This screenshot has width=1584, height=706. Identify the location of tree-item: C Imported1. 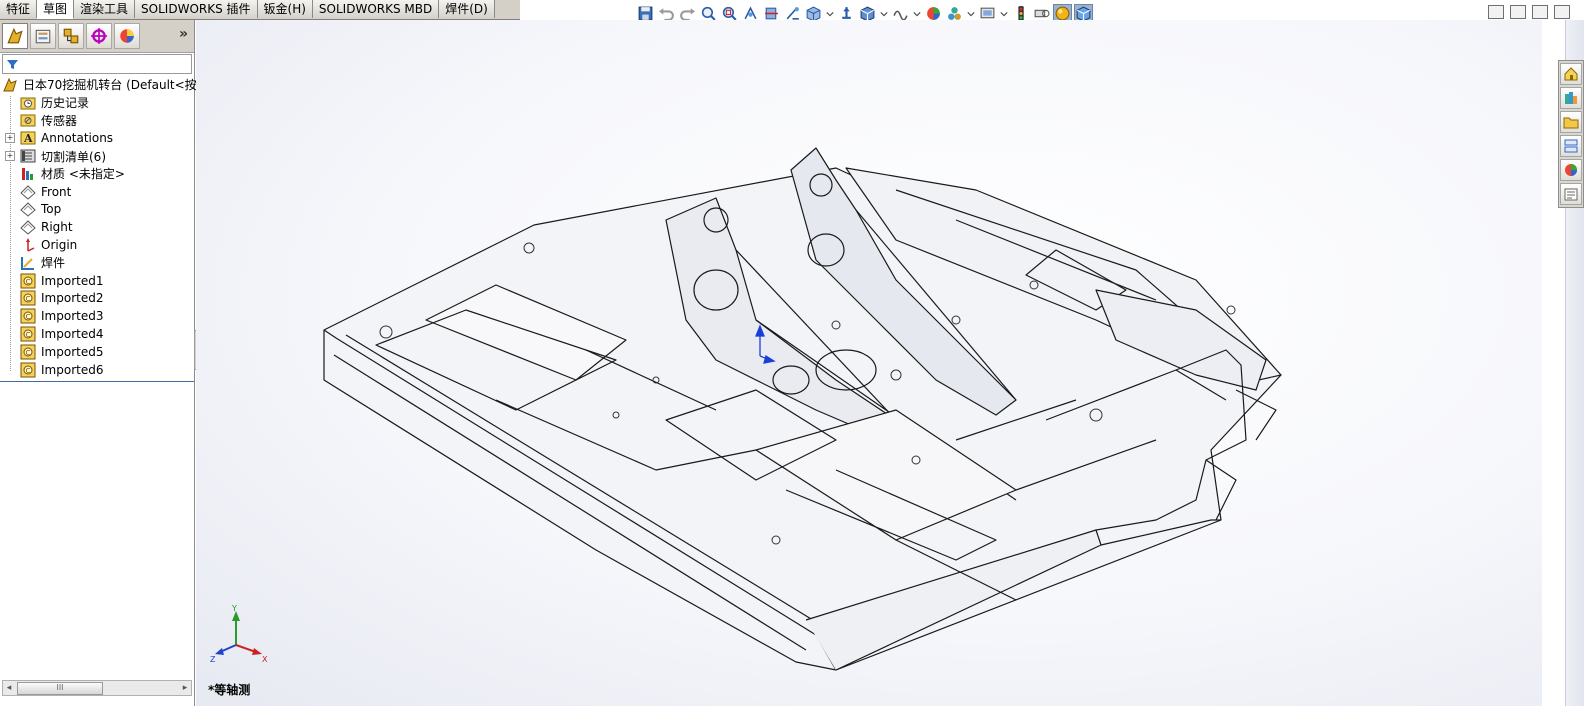
(97, 281).